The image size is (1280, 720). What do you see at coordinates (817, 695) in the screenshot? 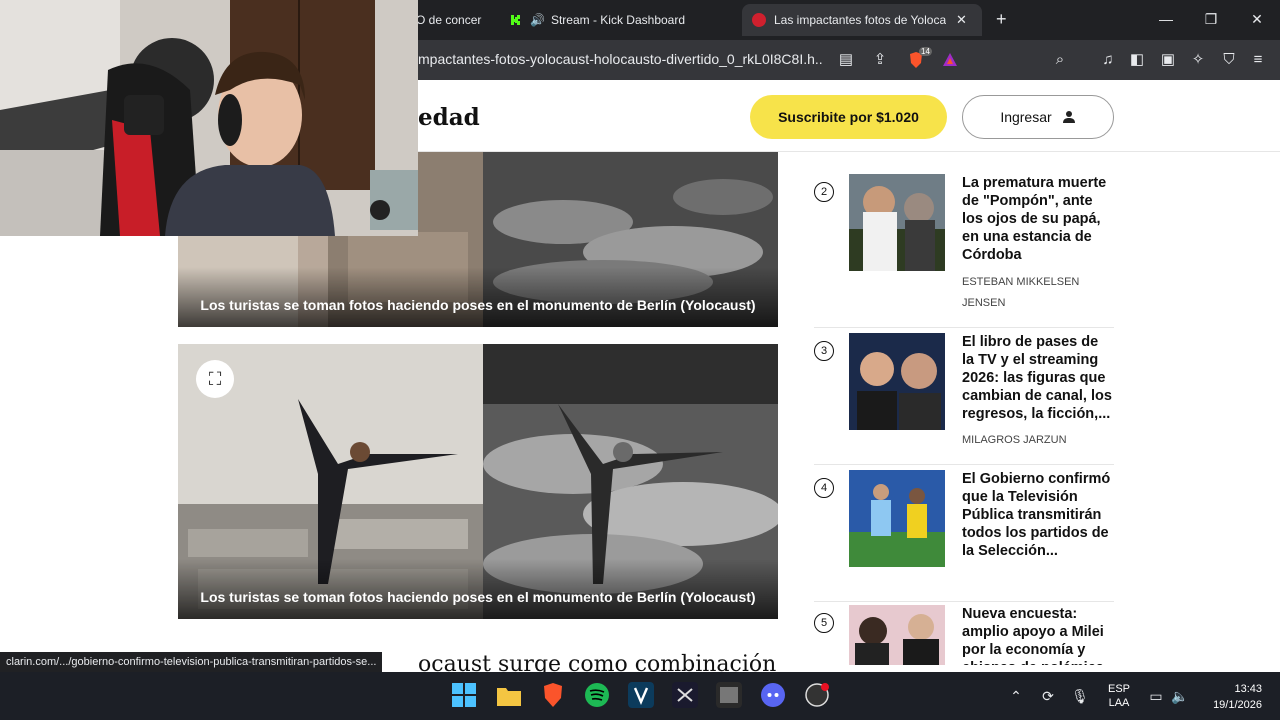
I see `obs-recording-icon` at bounding box center [817, 695].